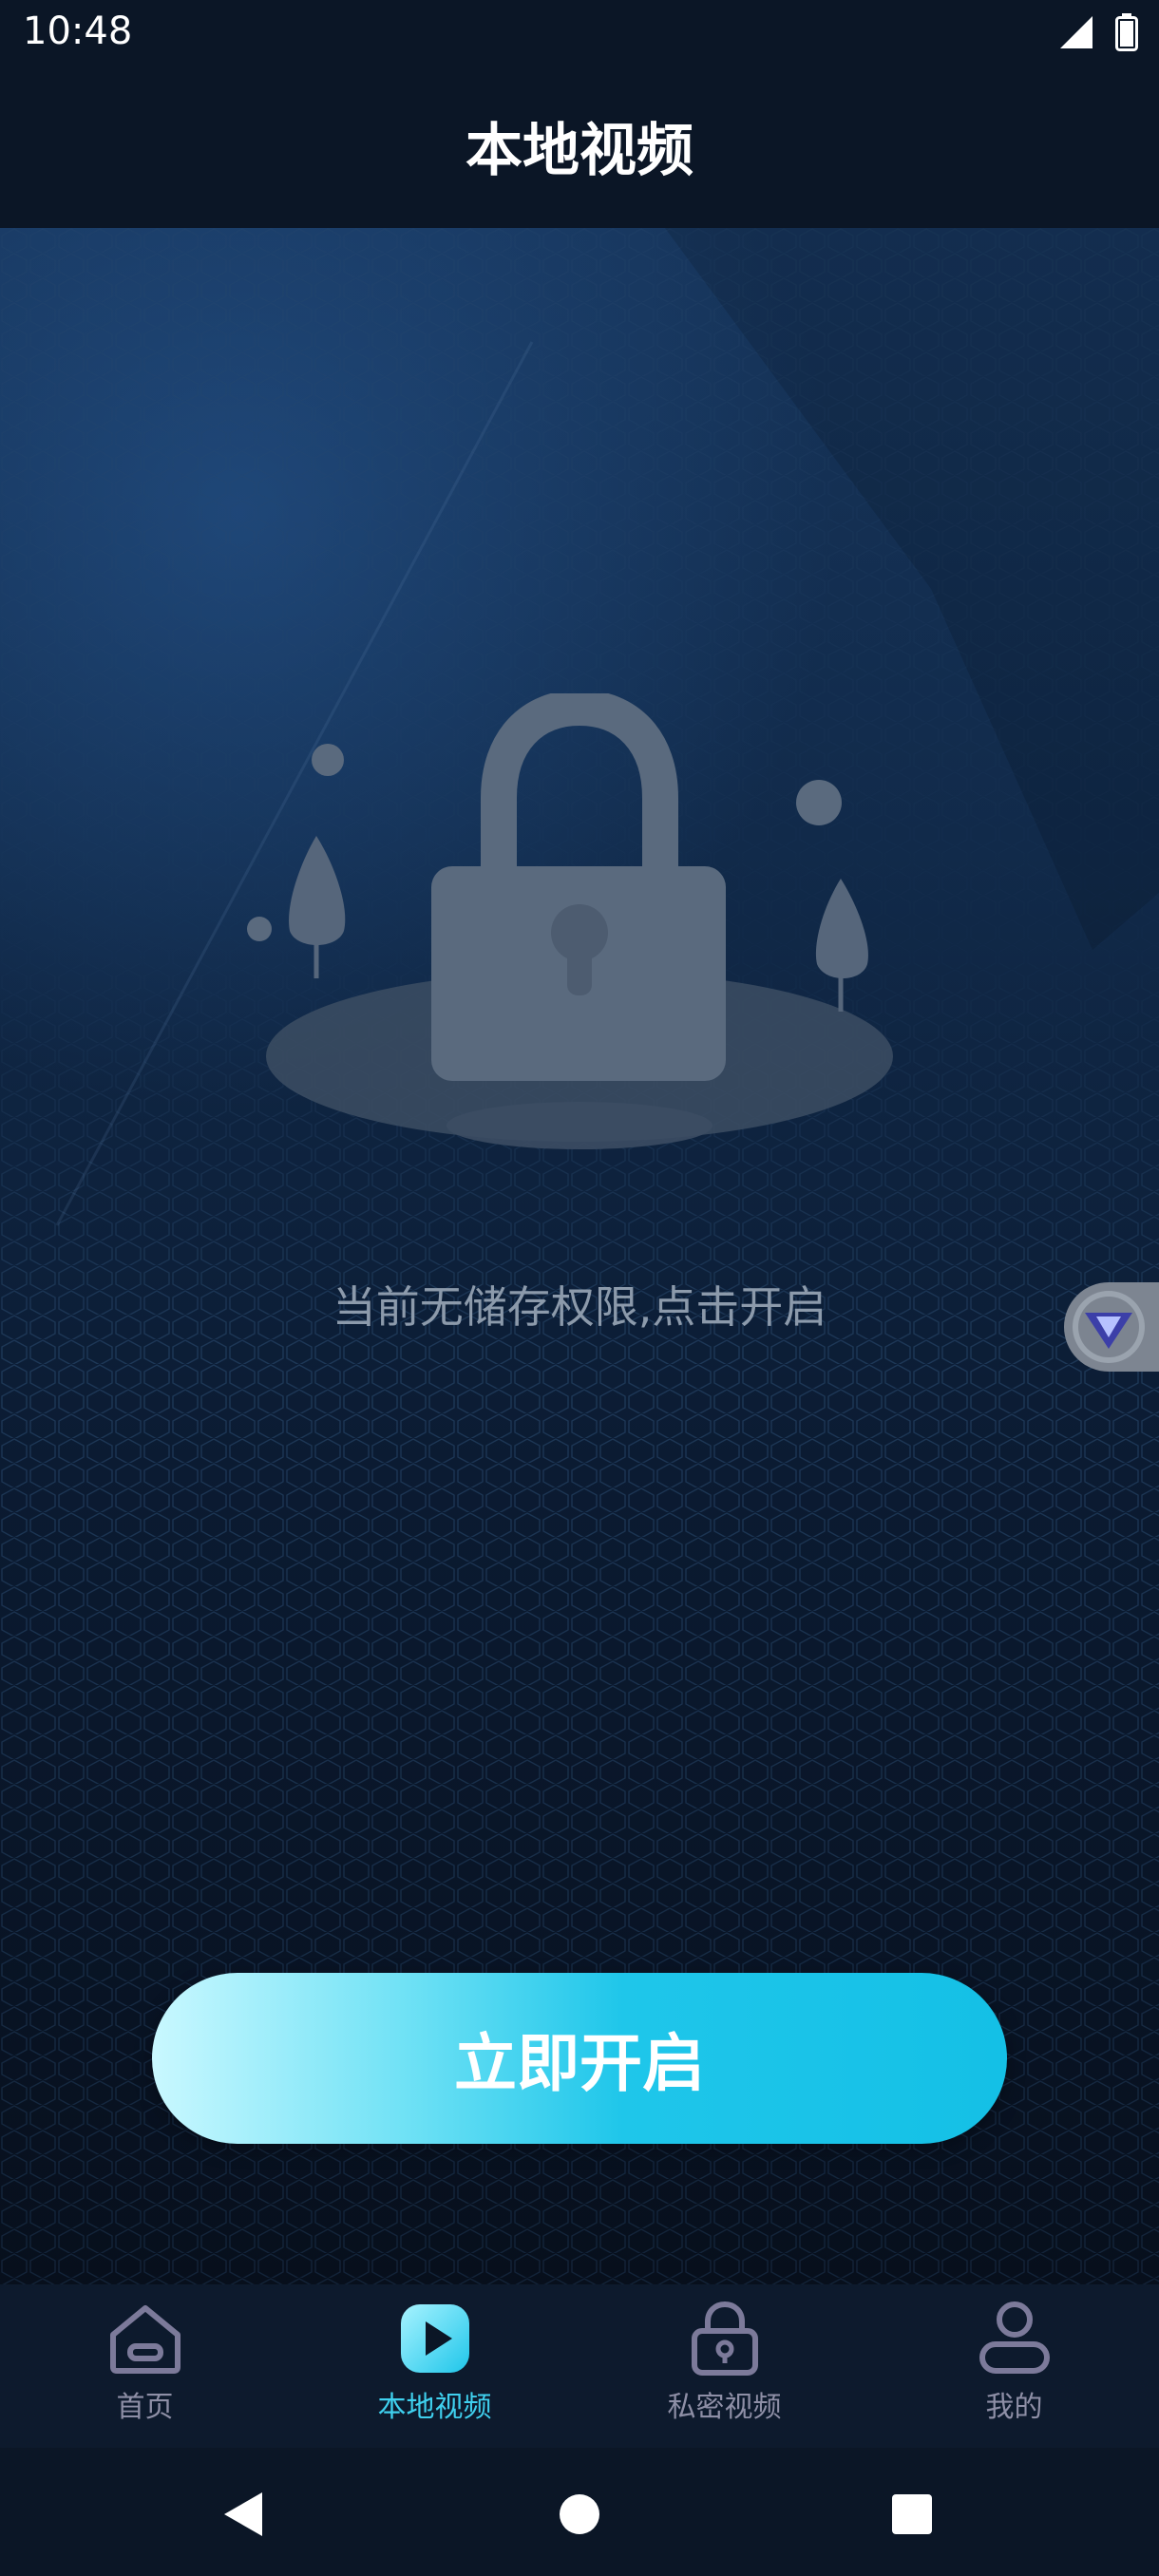  Describe the element at coordinates (579, 2058) in the screenshot. I see `enable-permission-button: 立即开启` at that location.